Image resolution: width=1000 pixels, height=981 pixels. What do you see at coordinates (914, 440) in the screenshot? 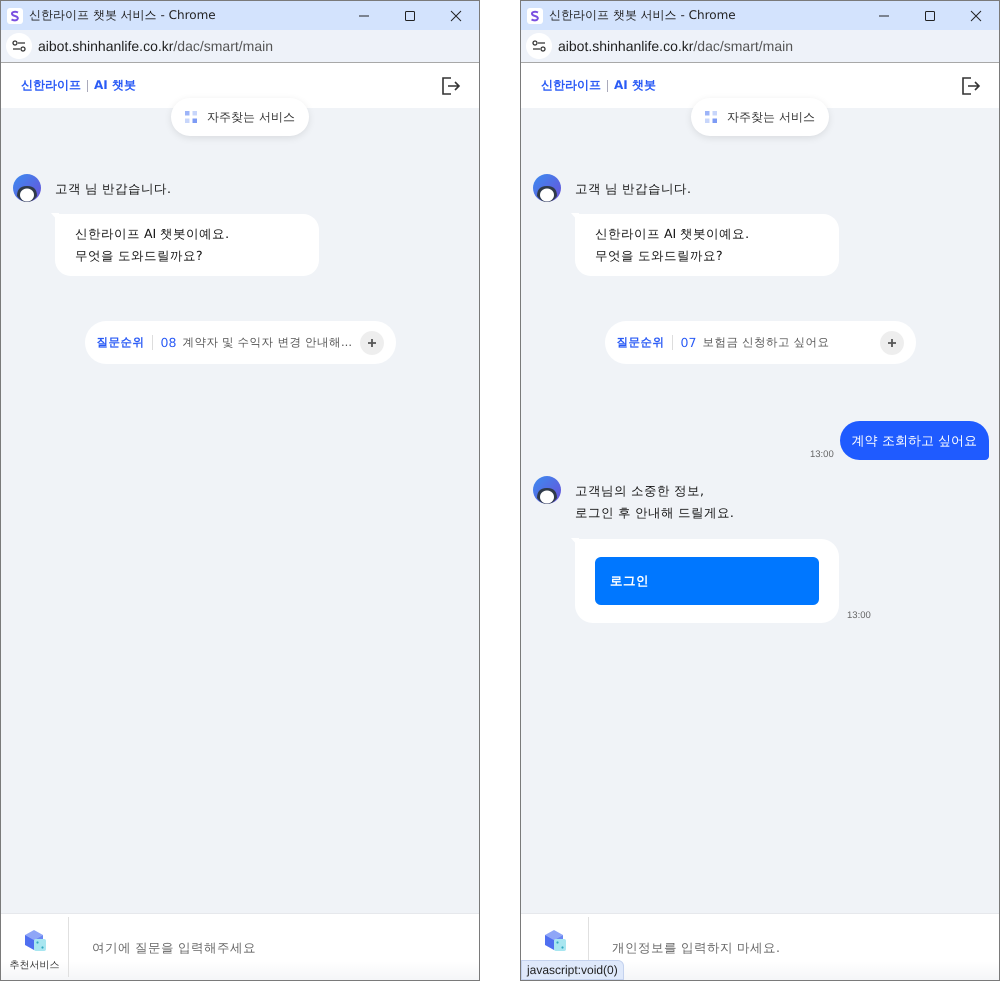
I see `user-message-bubble: 계약 조회하고 싶어요` at bounding box center [914, 440].